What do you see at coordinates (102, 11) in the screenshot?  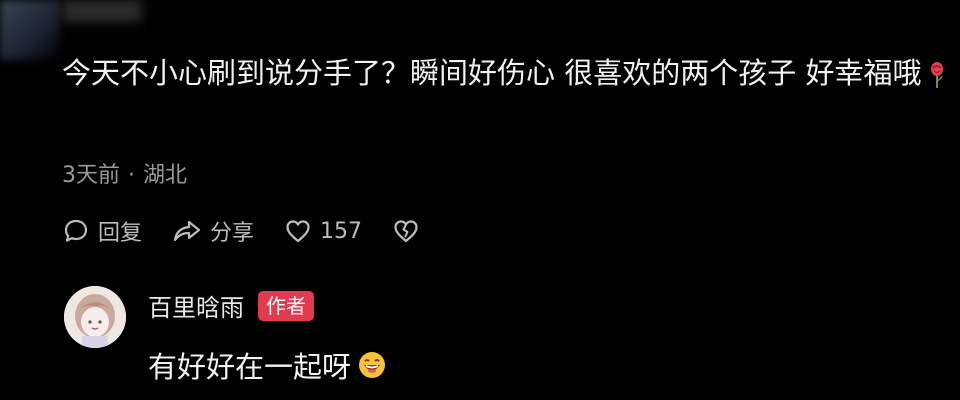 I see `blurred-commenter-name` at bounding box center [102, 11].